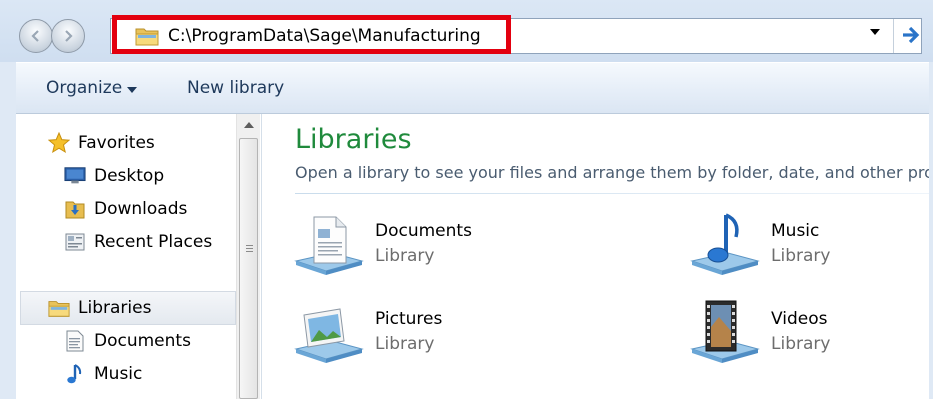 The image size is (933, 399). What do you see at coordinates (311, 34) in the screenshot?
I see `address-highlight-box` at bounding box center [311, 34].